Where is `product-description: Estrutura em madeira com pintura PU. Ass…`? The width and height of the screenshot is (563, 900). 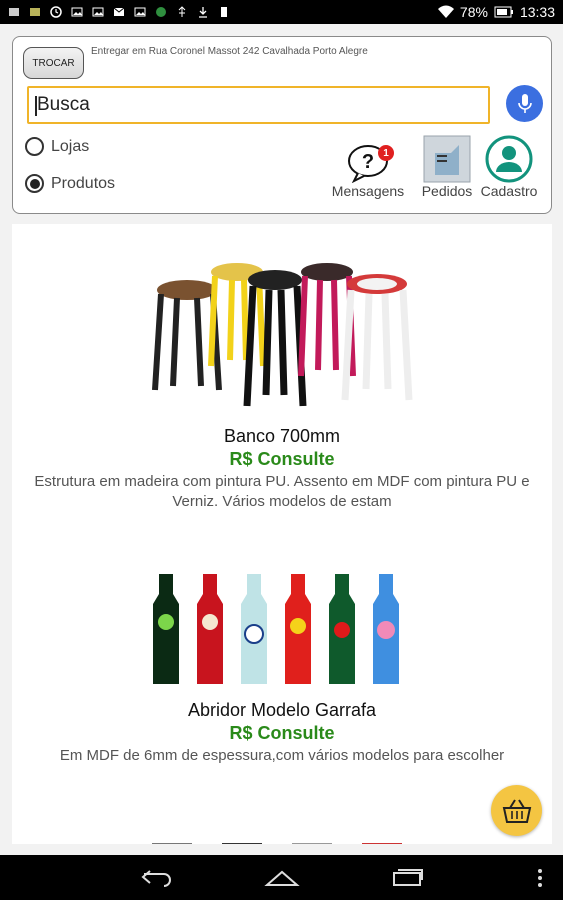 product-description: Estrutura em madeira com pintura PU. Ass… is located at coordinates (282, 491).